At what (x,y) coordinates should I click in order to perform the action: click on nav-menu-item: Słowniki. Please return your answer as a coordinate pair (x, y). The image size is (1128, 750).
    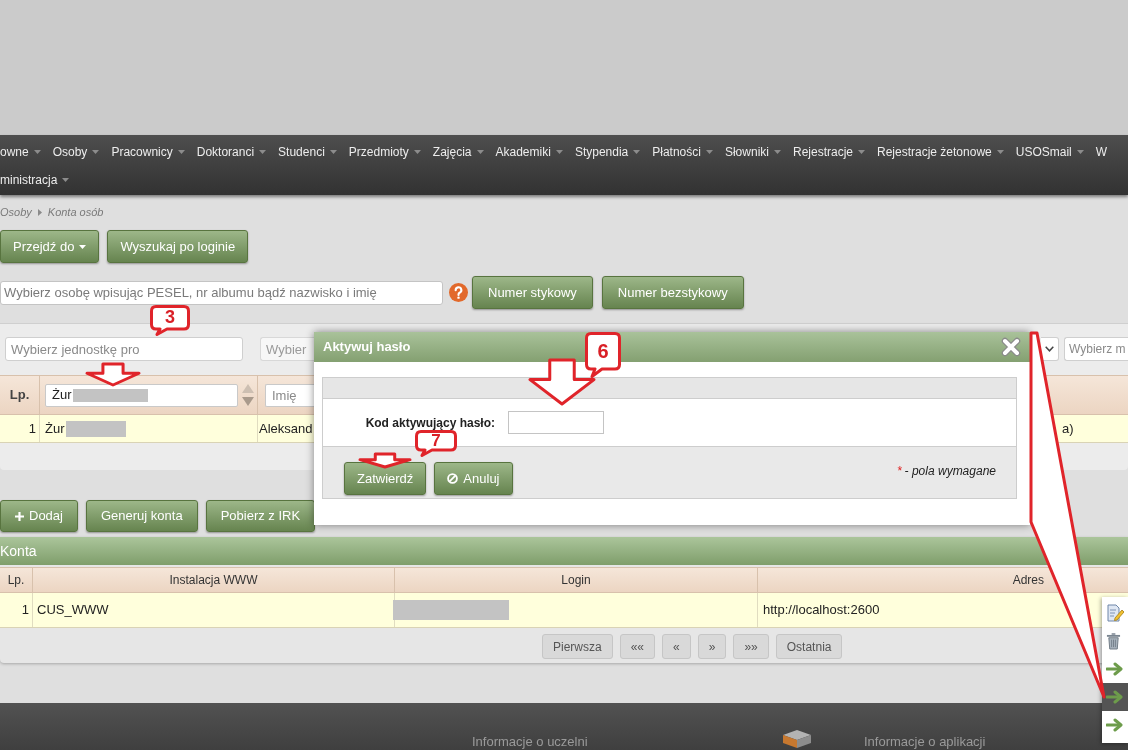
    Looking at the image, I should click on (752, 152).